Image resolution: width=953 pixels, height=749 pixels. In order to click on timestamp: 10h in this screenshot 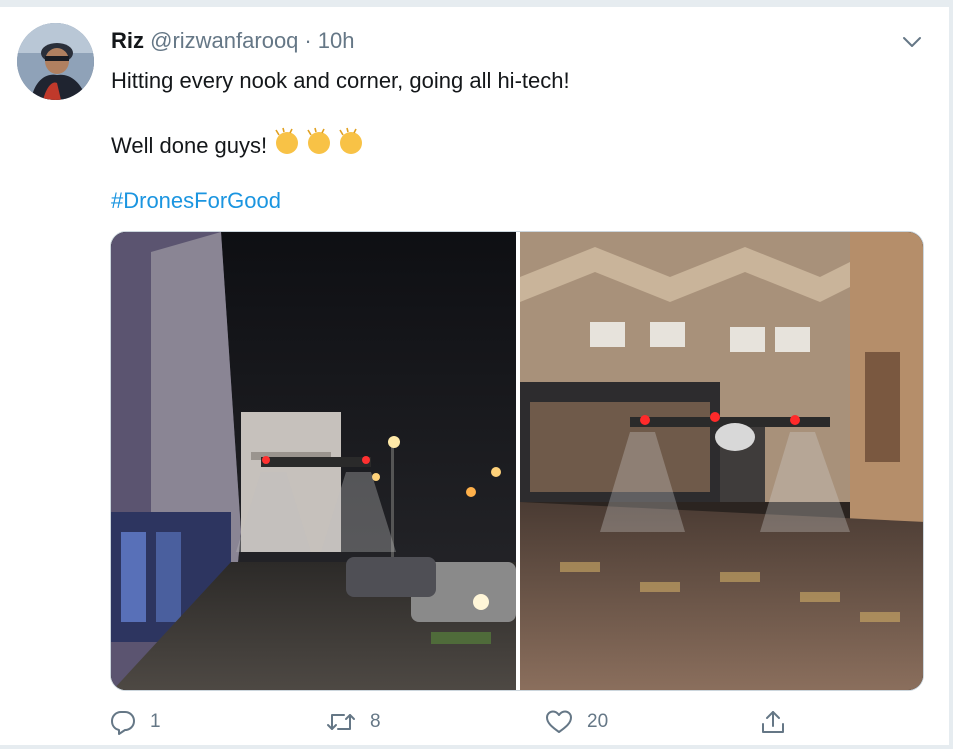, I will do `click(336, 40)`.